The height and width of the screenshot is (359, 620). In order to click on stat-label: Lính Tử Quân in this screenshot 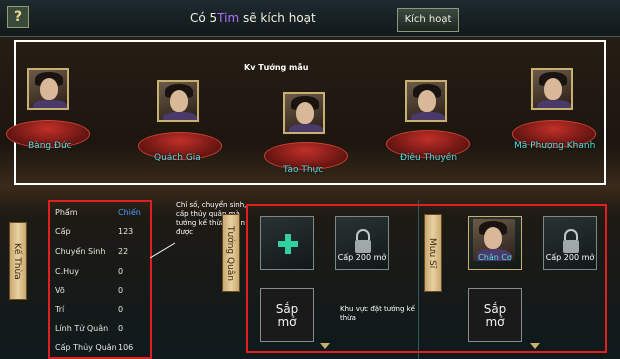, I will do `click(82, 328)`.